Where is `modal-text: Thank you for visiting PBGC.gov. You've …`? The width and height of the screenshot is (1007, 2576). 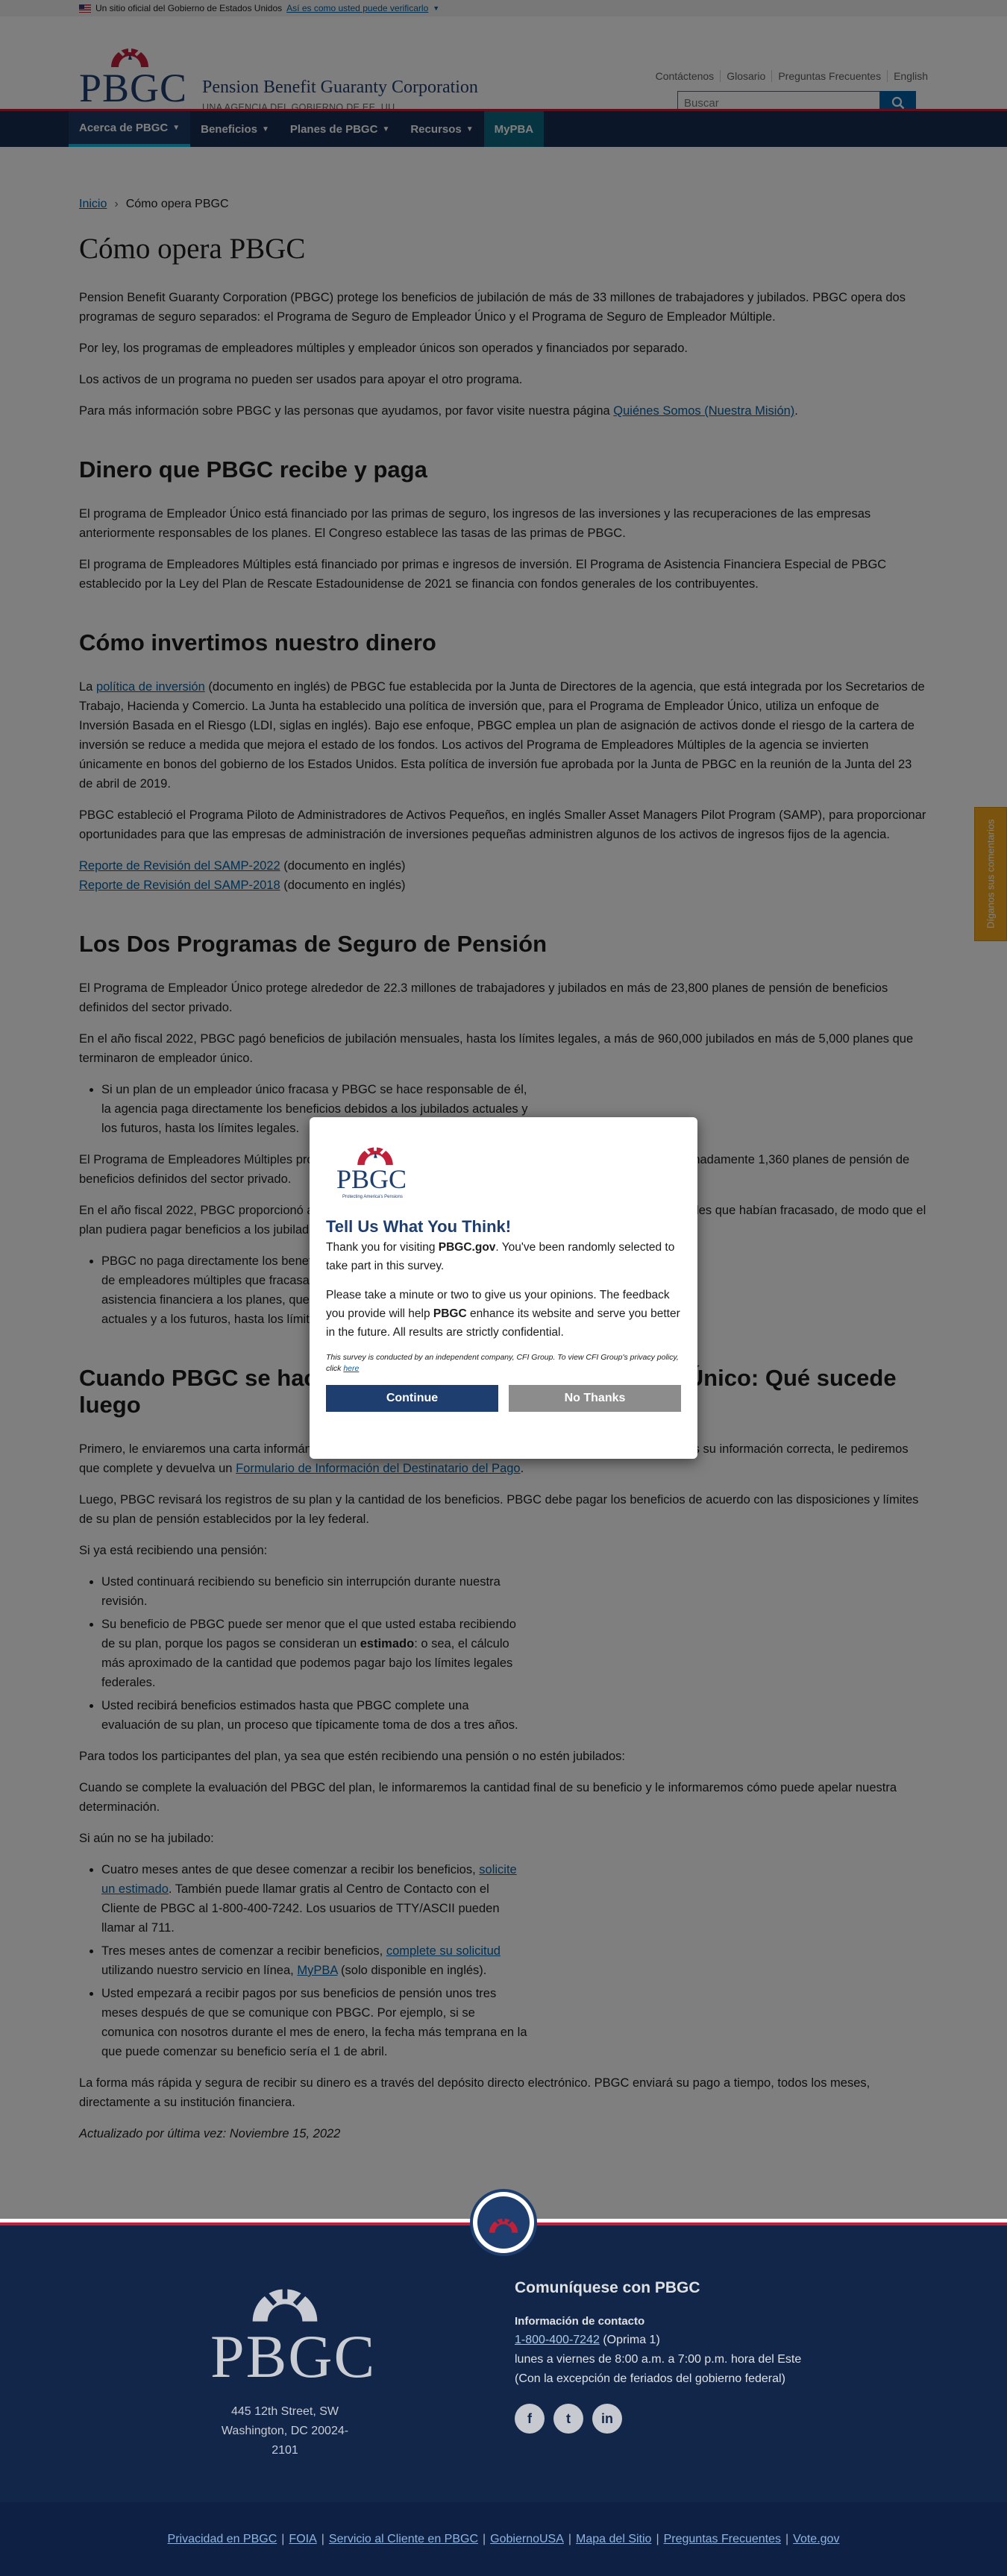 modal-text: Thank you for visiting PBGC.gov. You've … is located at coordinates (503, 1257).